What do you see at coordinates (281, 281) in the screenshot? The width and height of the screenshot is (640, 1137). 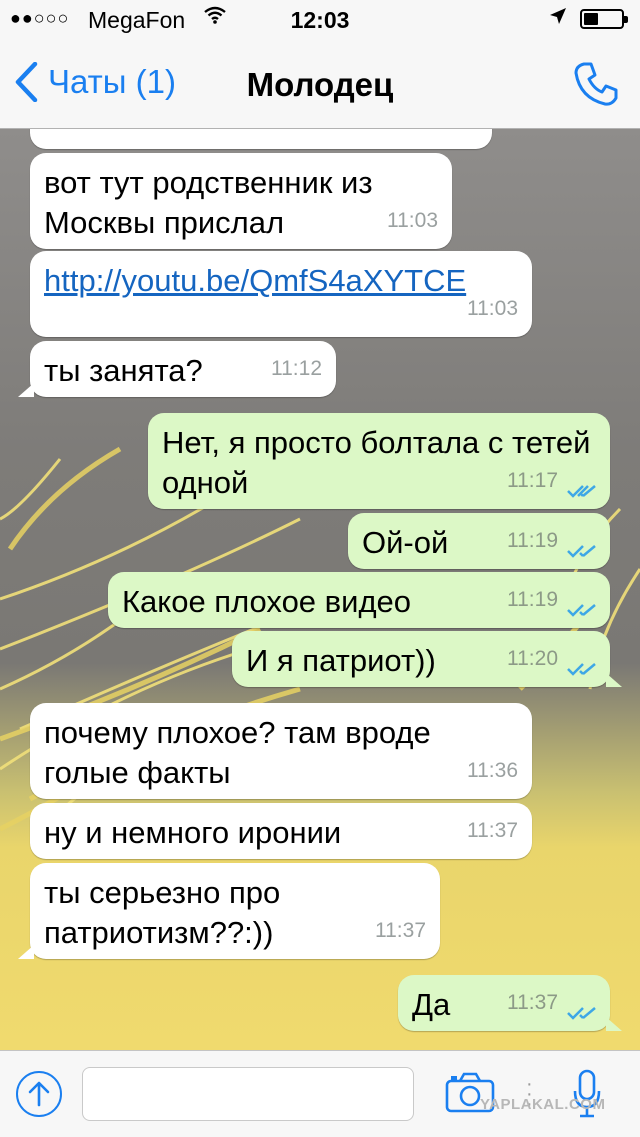 I see `message-link: http://youtu.be/QmfS4aXYTCE` at bounding box center [281, 281].